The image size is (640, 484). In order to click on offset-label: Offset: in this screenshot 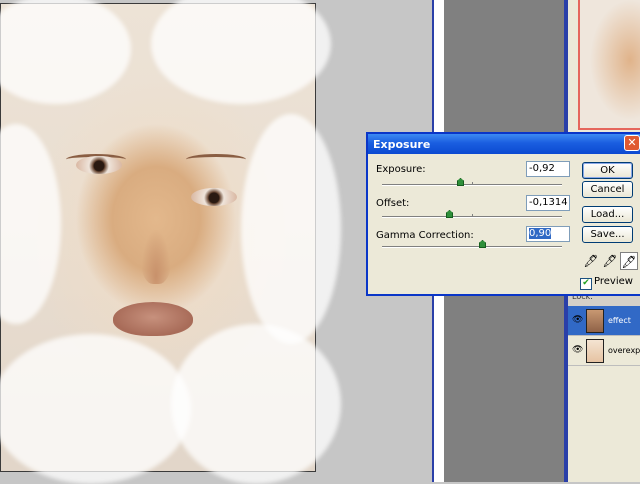, I will do `click(393, 203)`.